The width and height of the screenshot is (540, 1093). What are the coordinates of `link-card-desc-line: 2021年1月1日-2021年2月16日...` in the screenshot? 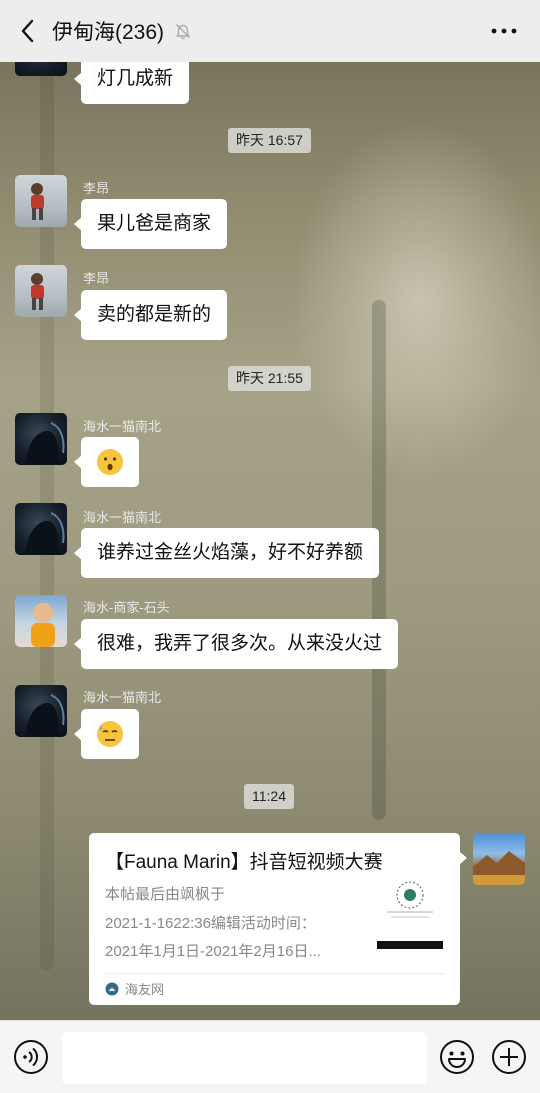 It's located at (213, 951).